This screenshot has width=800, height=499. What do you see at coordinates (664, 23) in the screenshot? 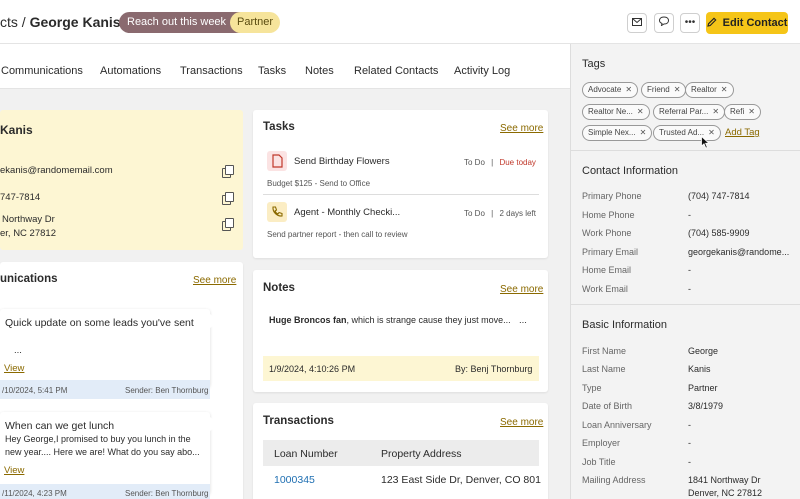
I see `message-button` at bounding box center [664, 23].